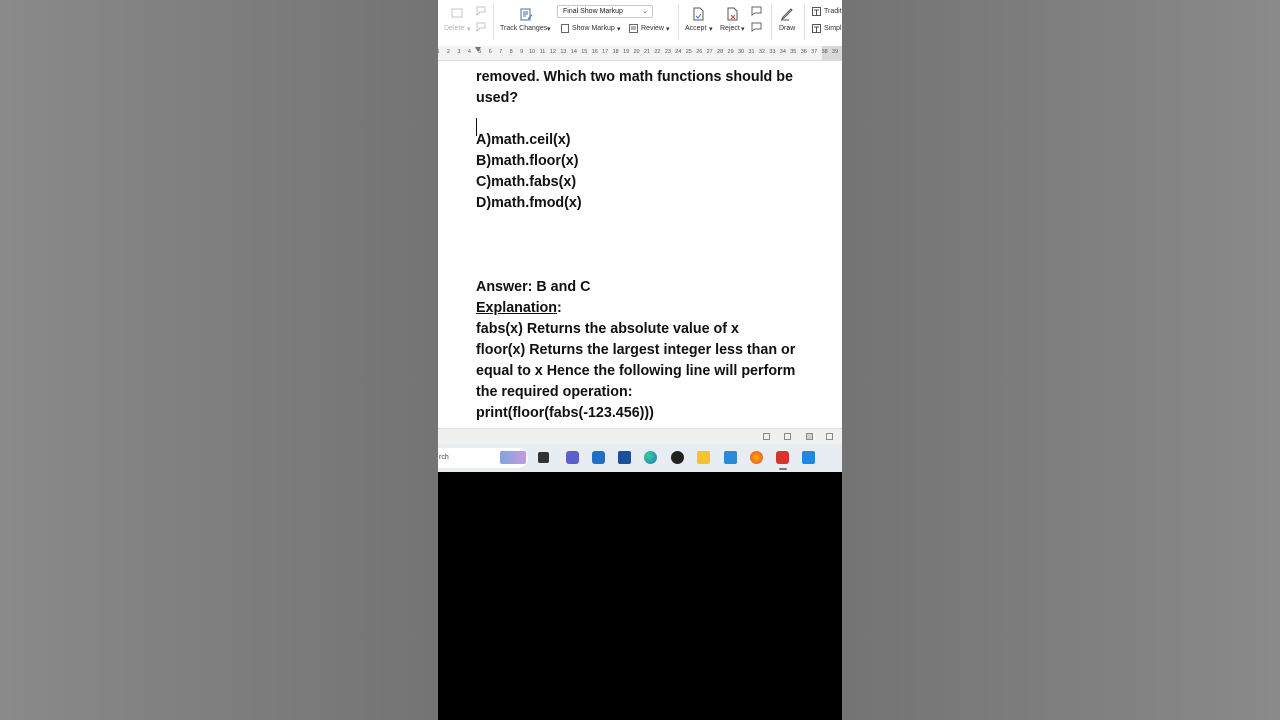 The image size is (1280, 720). Describe the element at coordinates (573, 52) in the screenshot. I see `ruler-tick-label: 14` at that location.